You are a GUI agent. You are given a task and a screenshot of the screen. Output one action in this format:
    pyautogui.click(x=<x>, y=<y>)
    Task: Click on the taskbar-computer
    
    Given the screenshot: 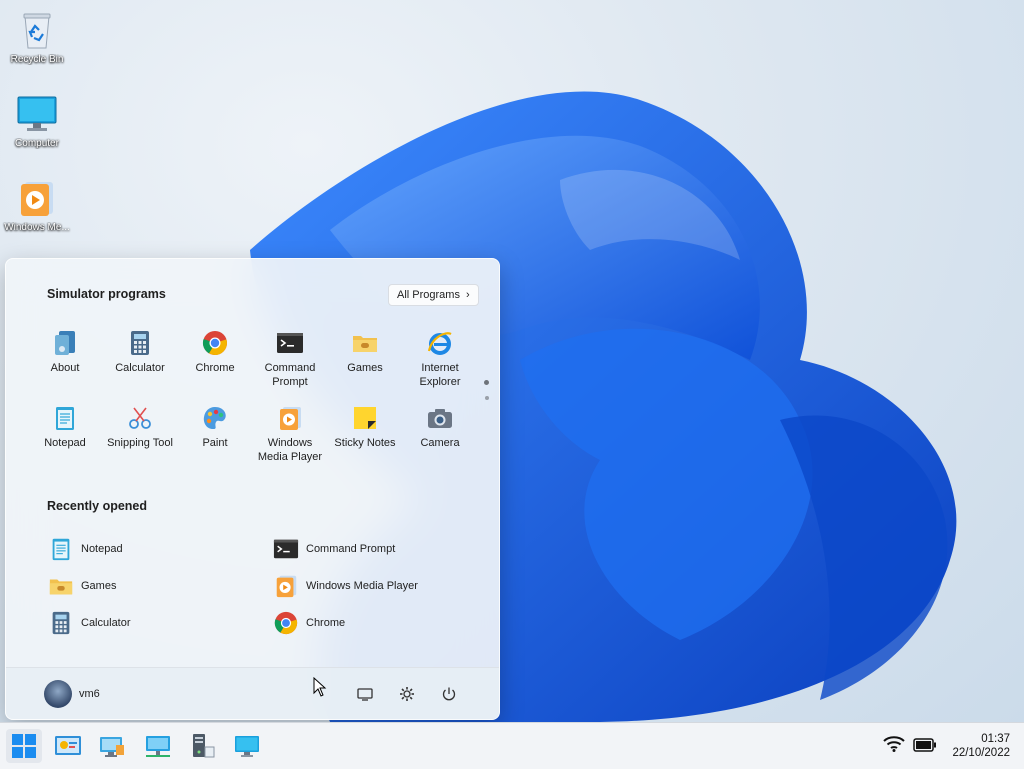 What is the action you would take?
    pyautogui.click(x=202, y=746)
    